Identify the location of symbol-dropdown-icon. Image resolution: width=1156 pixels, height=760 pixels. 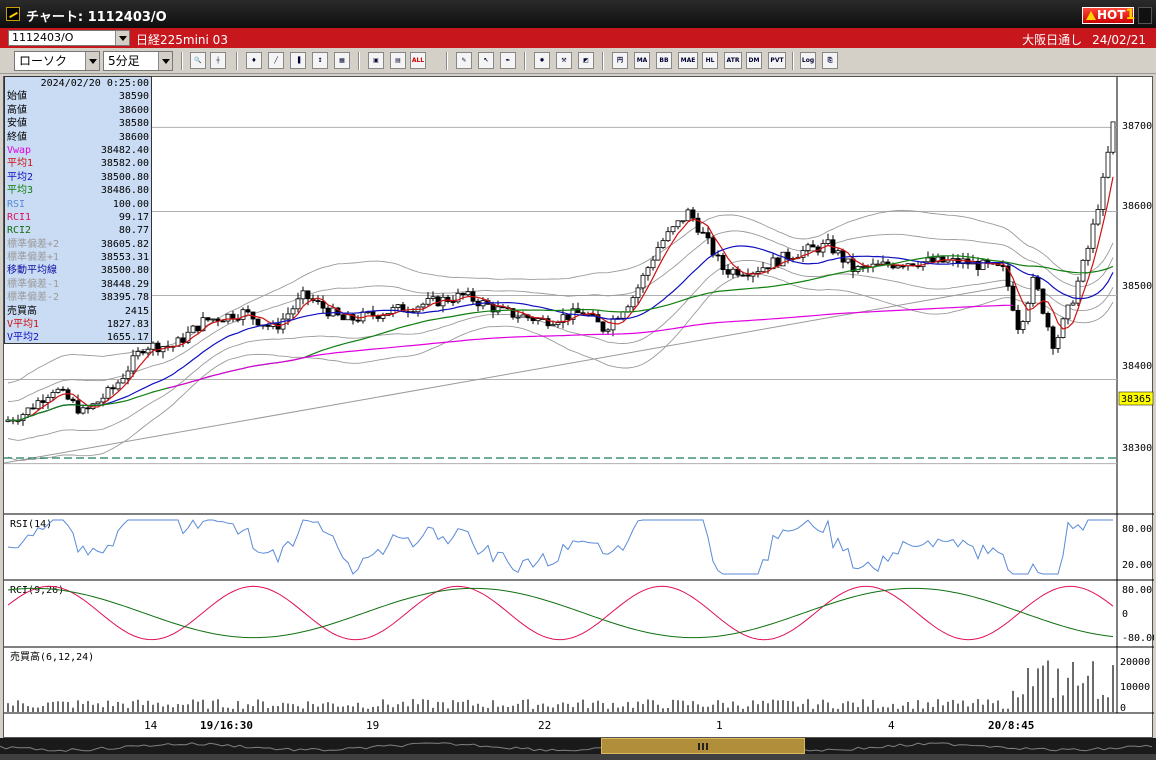
(122, 38).